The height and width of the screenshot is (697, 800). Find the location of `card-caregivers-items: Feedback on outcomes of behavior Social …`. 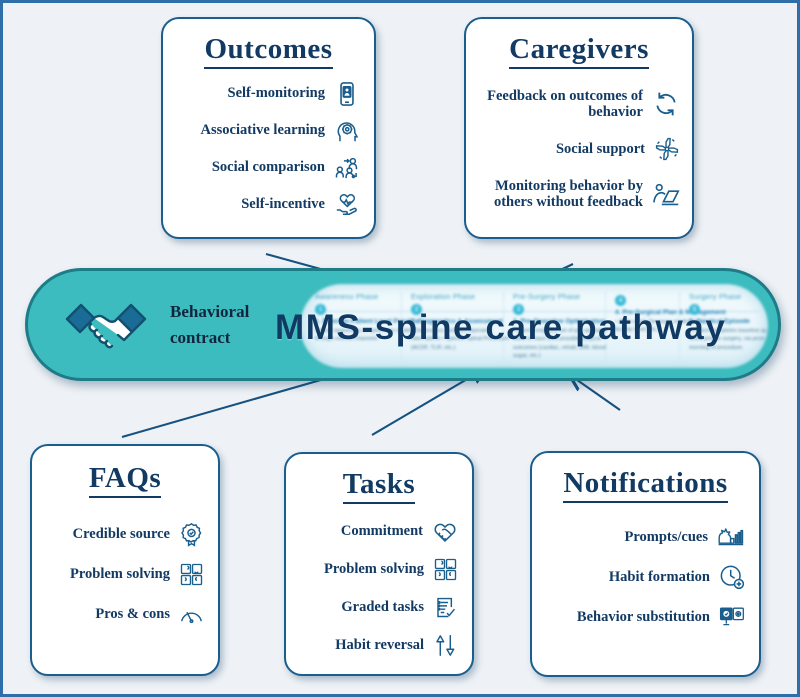

card-caregivers-items: Feedback on outcomes of behavior Social … is located at coordinates (579, 144).